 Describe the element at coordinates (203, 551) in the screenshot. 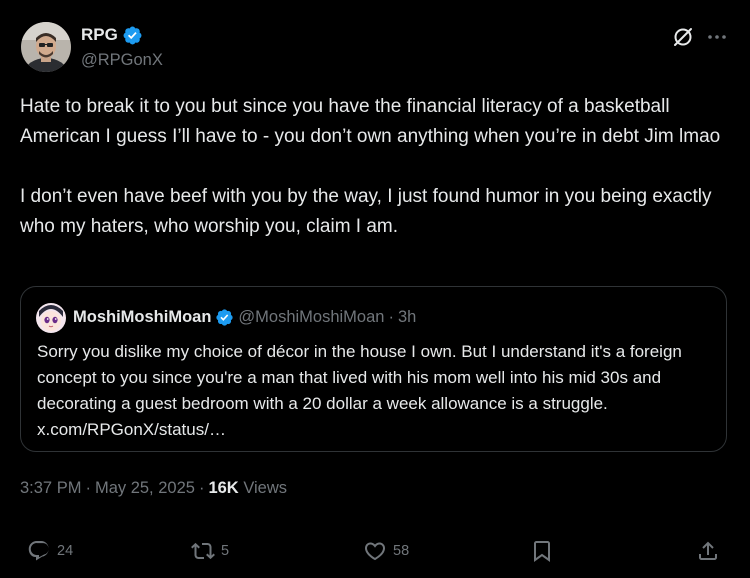

I see `repost-icon` at that location.